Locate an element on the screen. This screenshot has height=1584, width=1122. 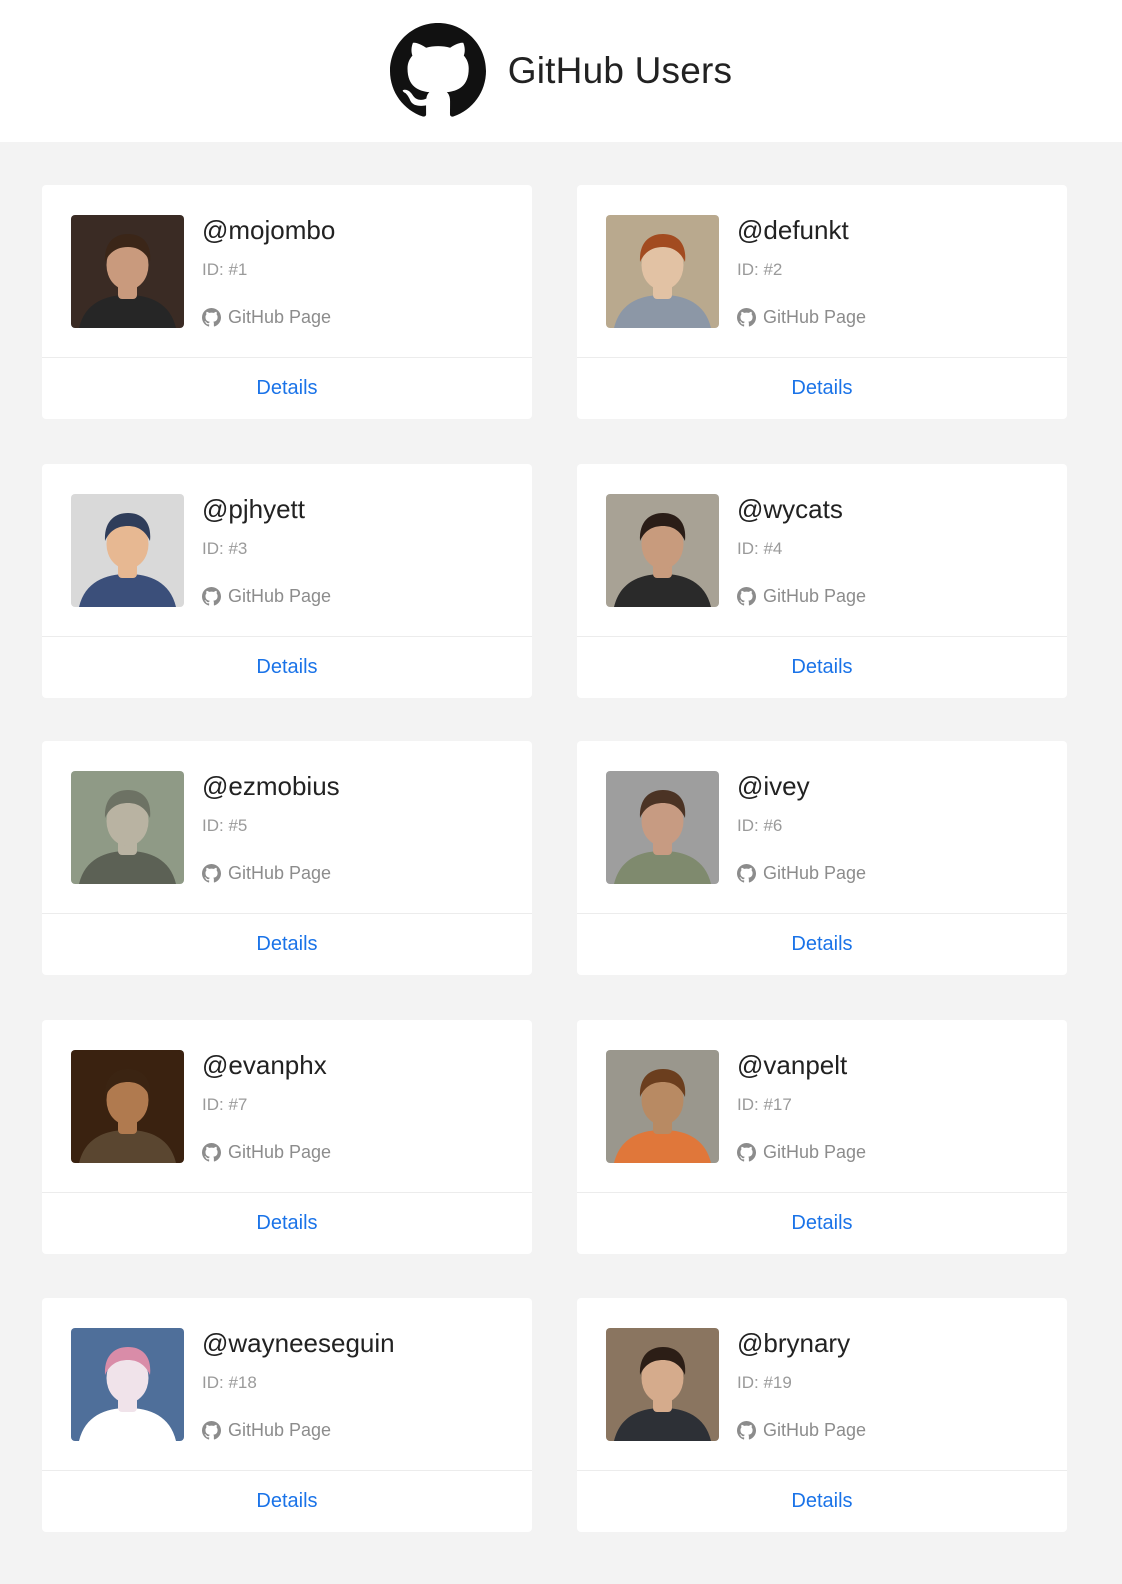
user-handle: @wayneeseguin is located at coordinates (298, 1343).